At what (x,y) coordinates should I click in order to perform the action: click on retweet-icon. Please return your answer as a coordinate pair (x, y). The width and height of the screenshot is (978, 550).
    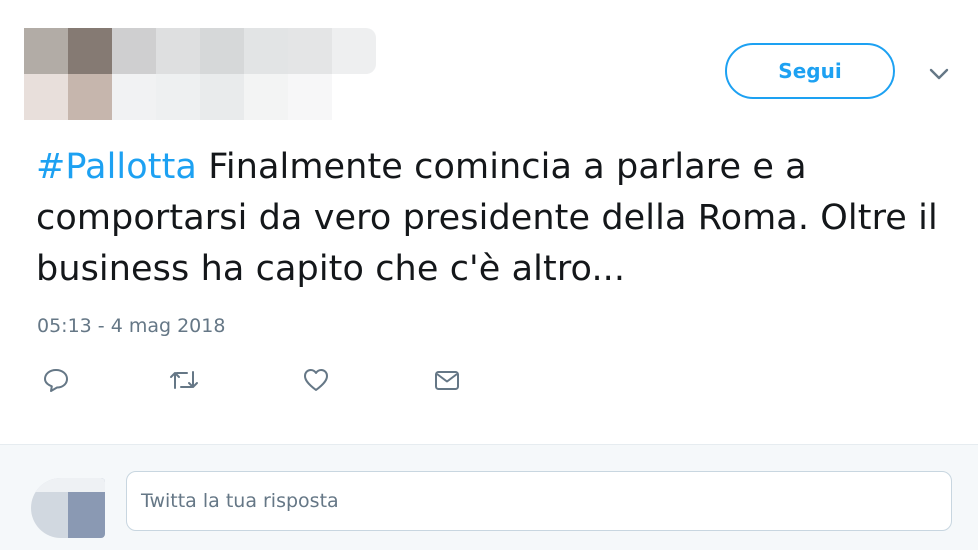
    Looking at the image, I should click on (183, 380).